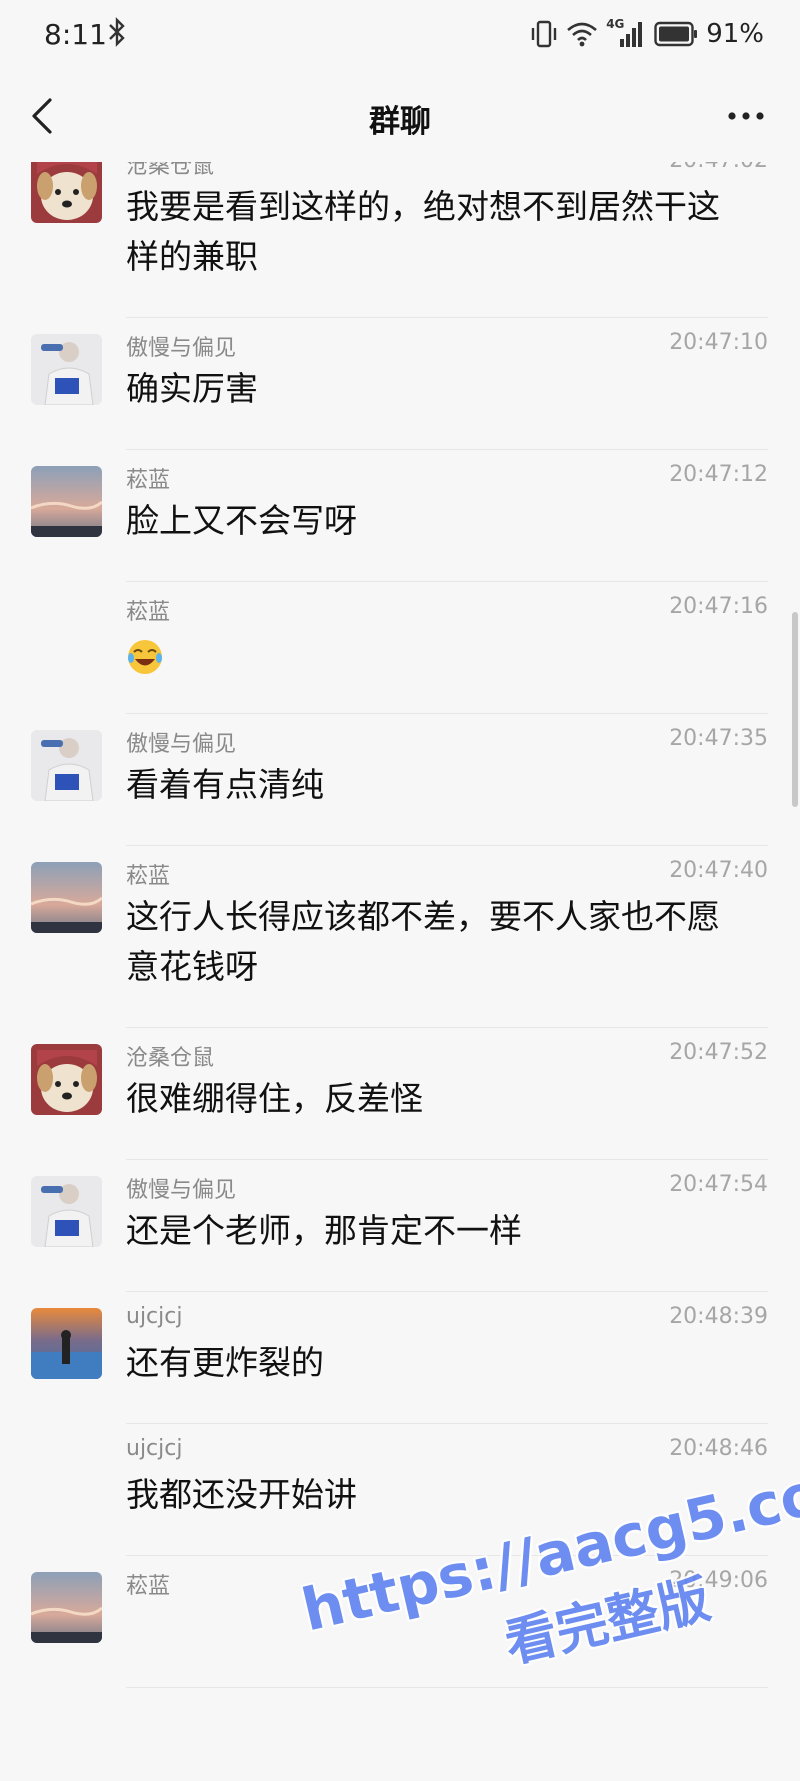 This screenshot has width=800, height=1781. What do you see at coordinates (400, 648) in the screenshot?
I see `message-item: 菘蓝 20:47:16` at bounding box center [400, 648].